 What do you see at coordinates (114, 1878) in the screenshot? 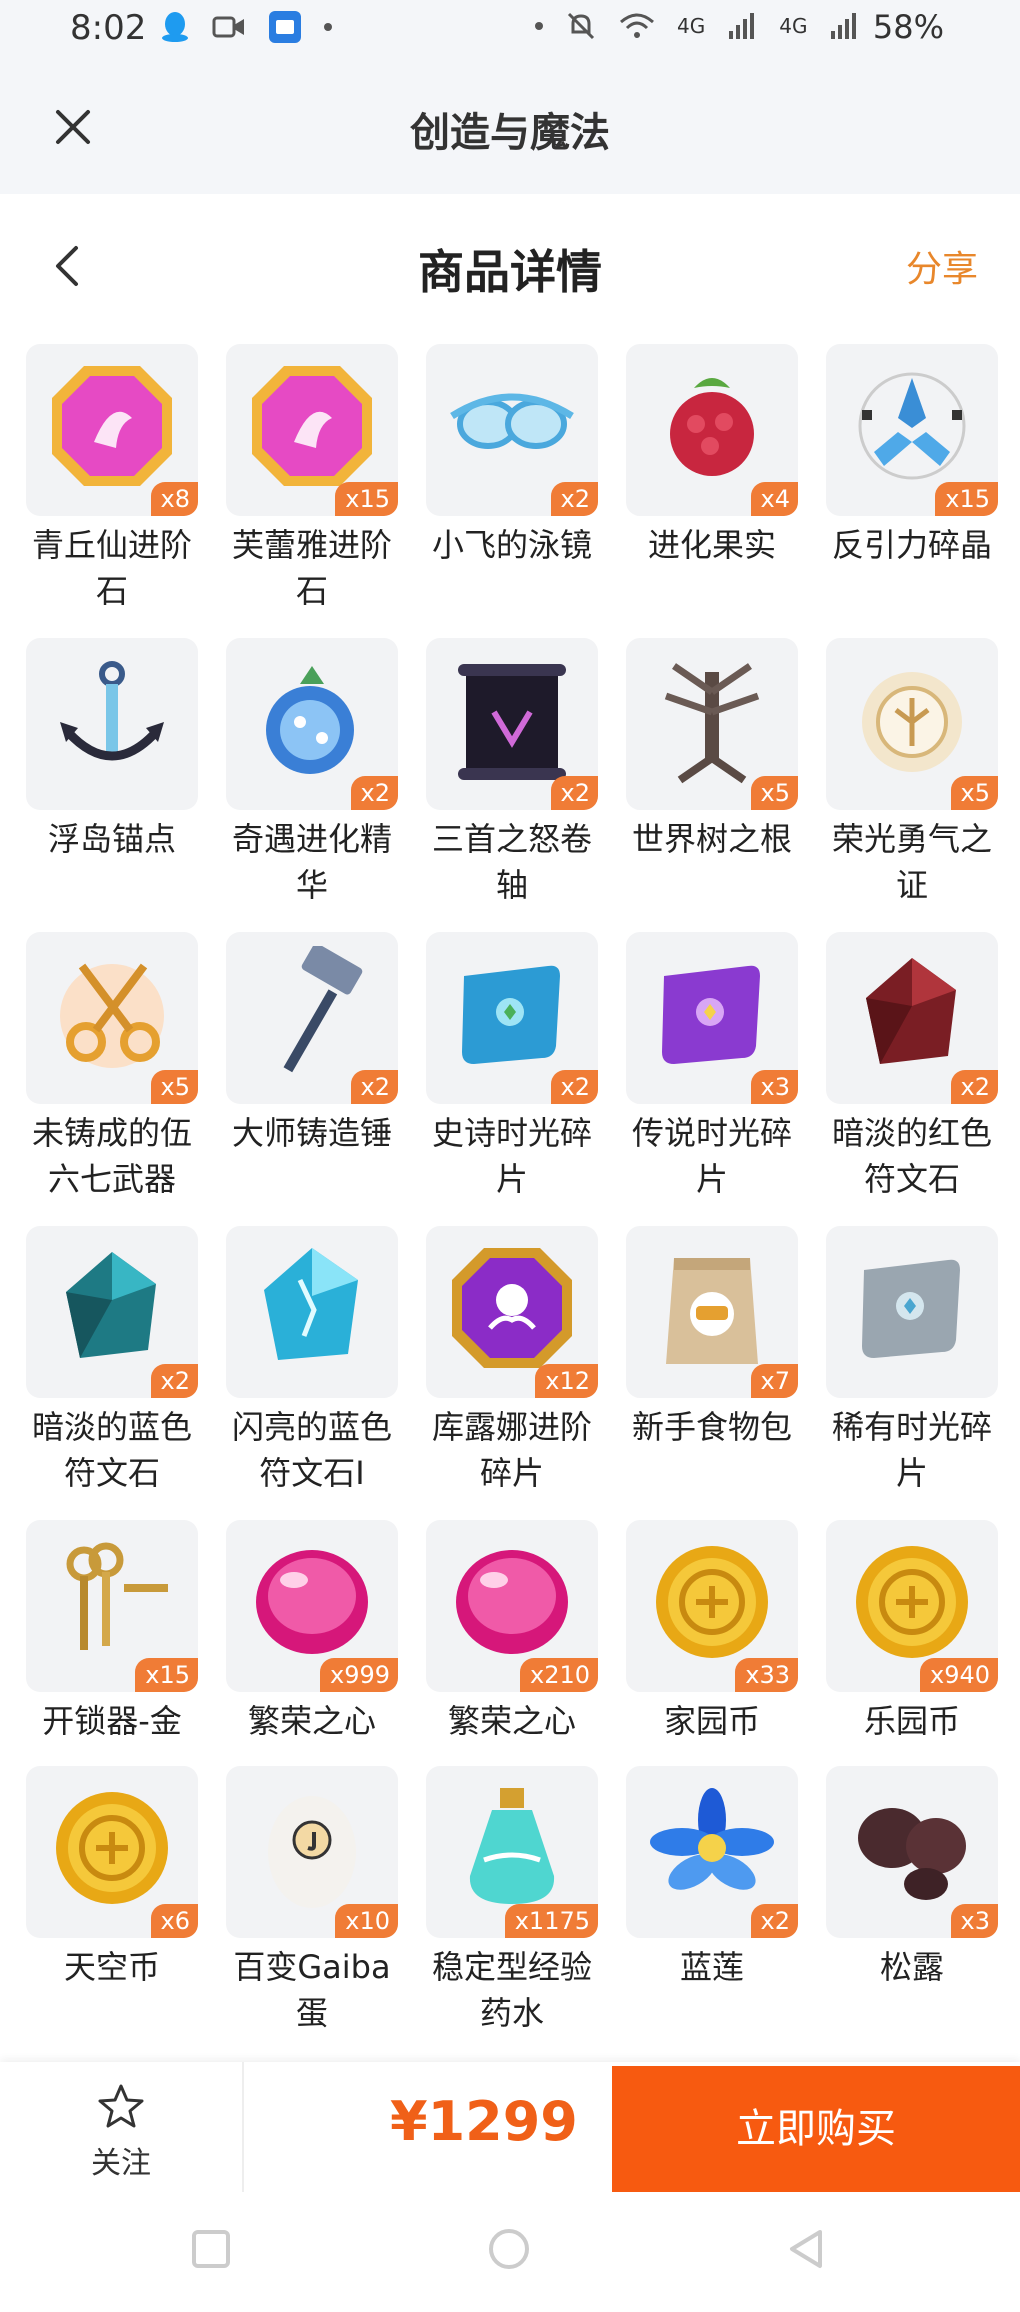
I see `product-item: x6 天空币` at bounding box center [114, 1878].